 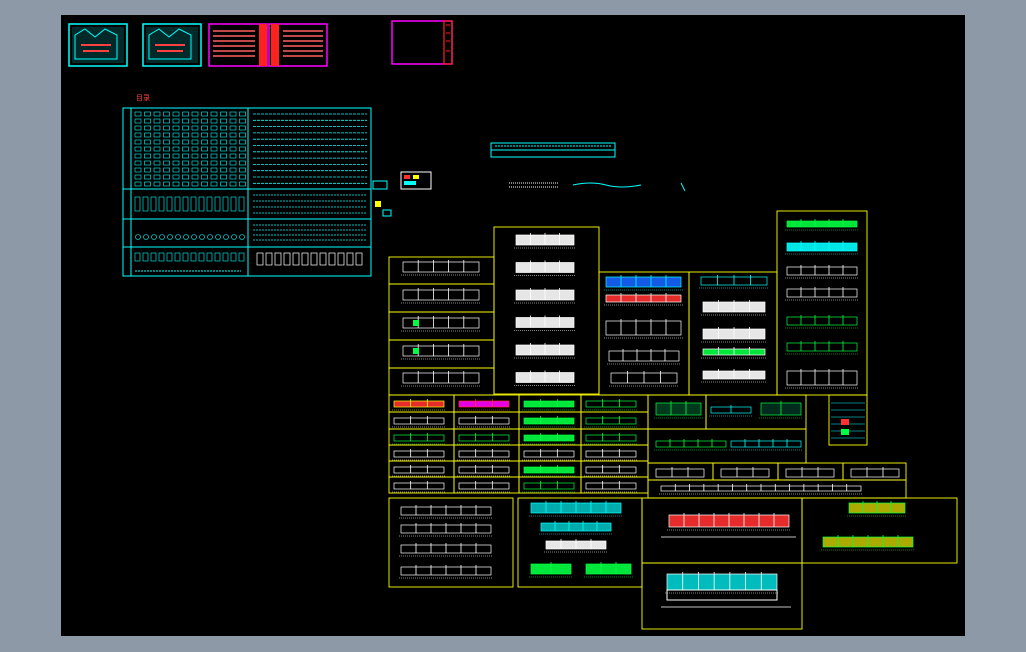 I want to click on table-mark, so click(x=845, y=422).